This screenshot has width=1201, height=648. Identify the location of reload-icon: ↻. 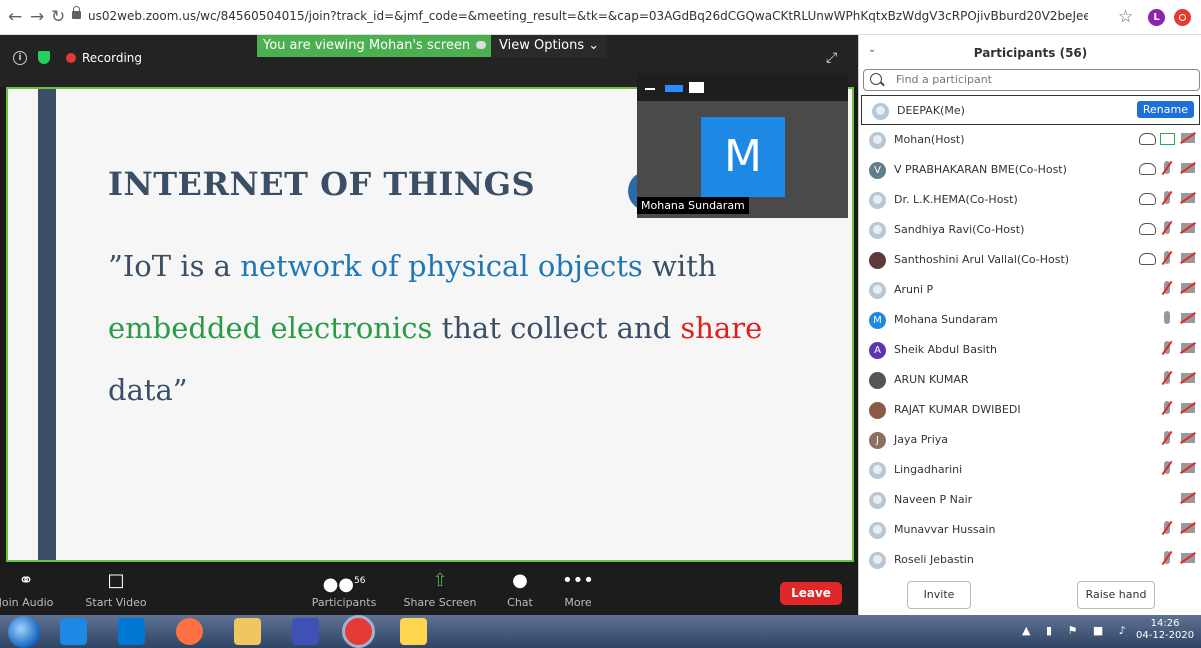
(58, 17).